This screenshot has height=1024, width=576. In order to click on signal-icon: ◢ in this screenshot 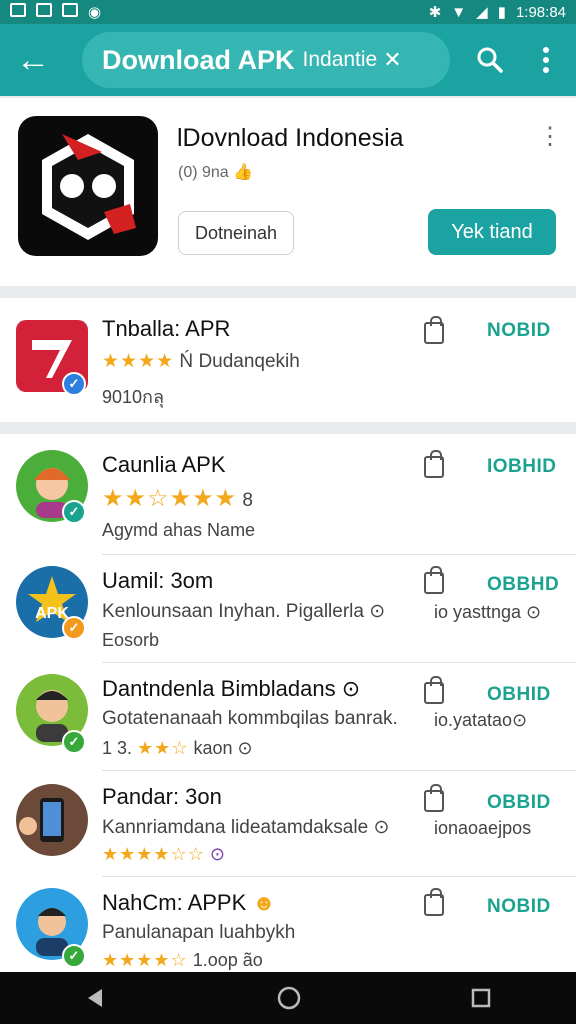, I will do `click(482, 12)`.